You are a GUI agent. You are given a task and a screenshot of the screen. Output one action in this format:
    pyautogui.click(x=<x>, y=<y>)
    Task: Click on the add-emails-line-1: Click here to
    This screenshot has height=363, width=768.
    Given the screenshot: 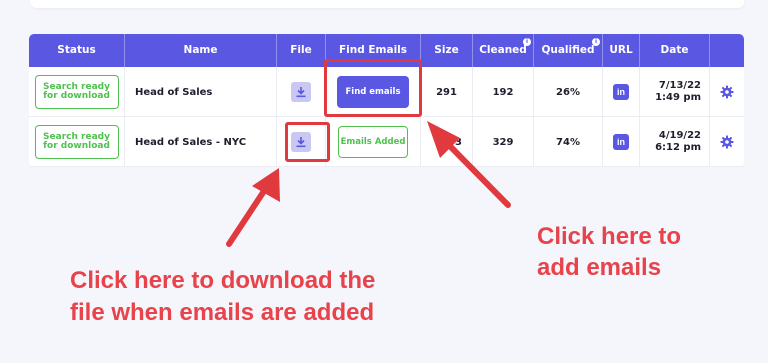 What is the action you would take?
    pyautogui.click(x=609, y=236)
    